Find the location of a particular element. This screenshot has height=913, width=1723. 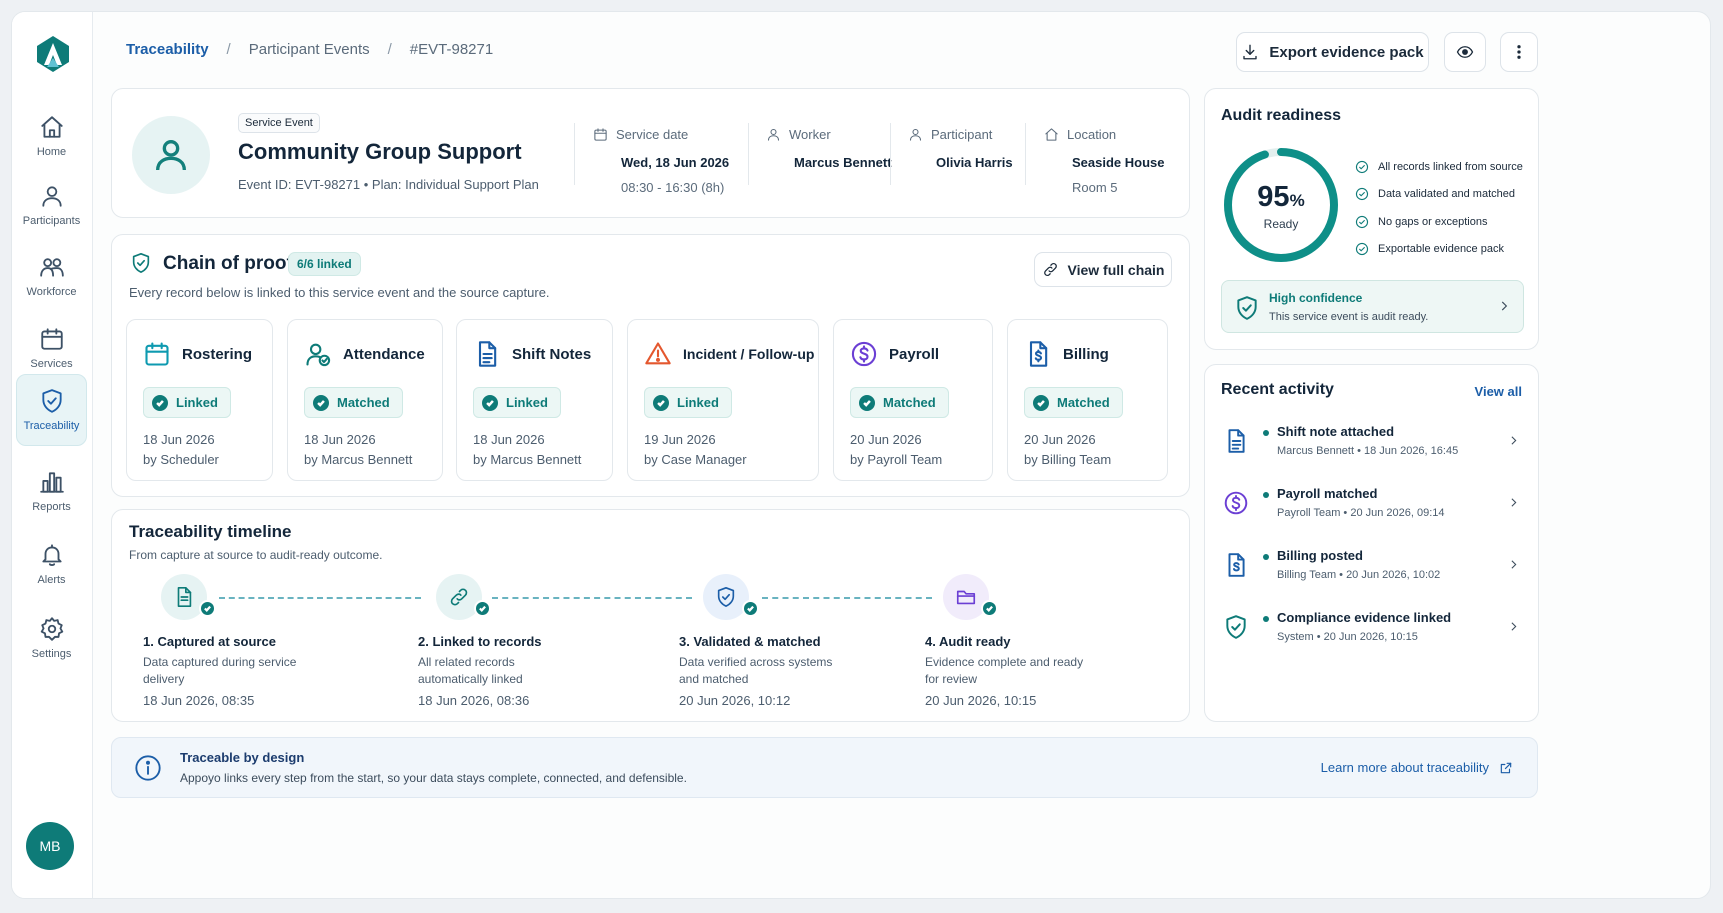

breadcrumb-current: #EVT-98271 is located at coordinates (451, 49).